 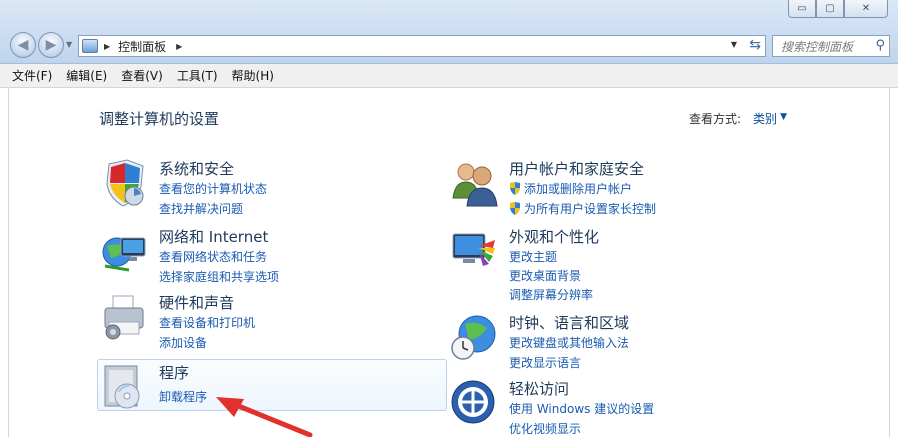 What do you see at coordinates (533, 256) in the screenshot?
I see `link-change-theme: 更改主题` at bounding box center [533, 256].